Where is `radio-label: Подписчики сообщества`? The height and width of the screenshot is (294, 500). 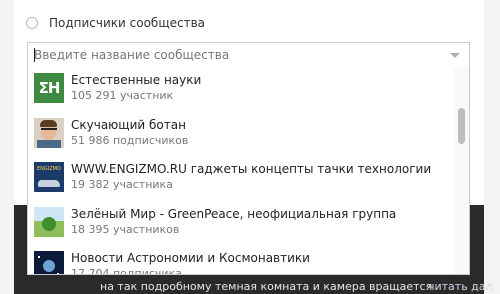
radio-label: Подписчики сообщества is located at coordinates (127, 23).